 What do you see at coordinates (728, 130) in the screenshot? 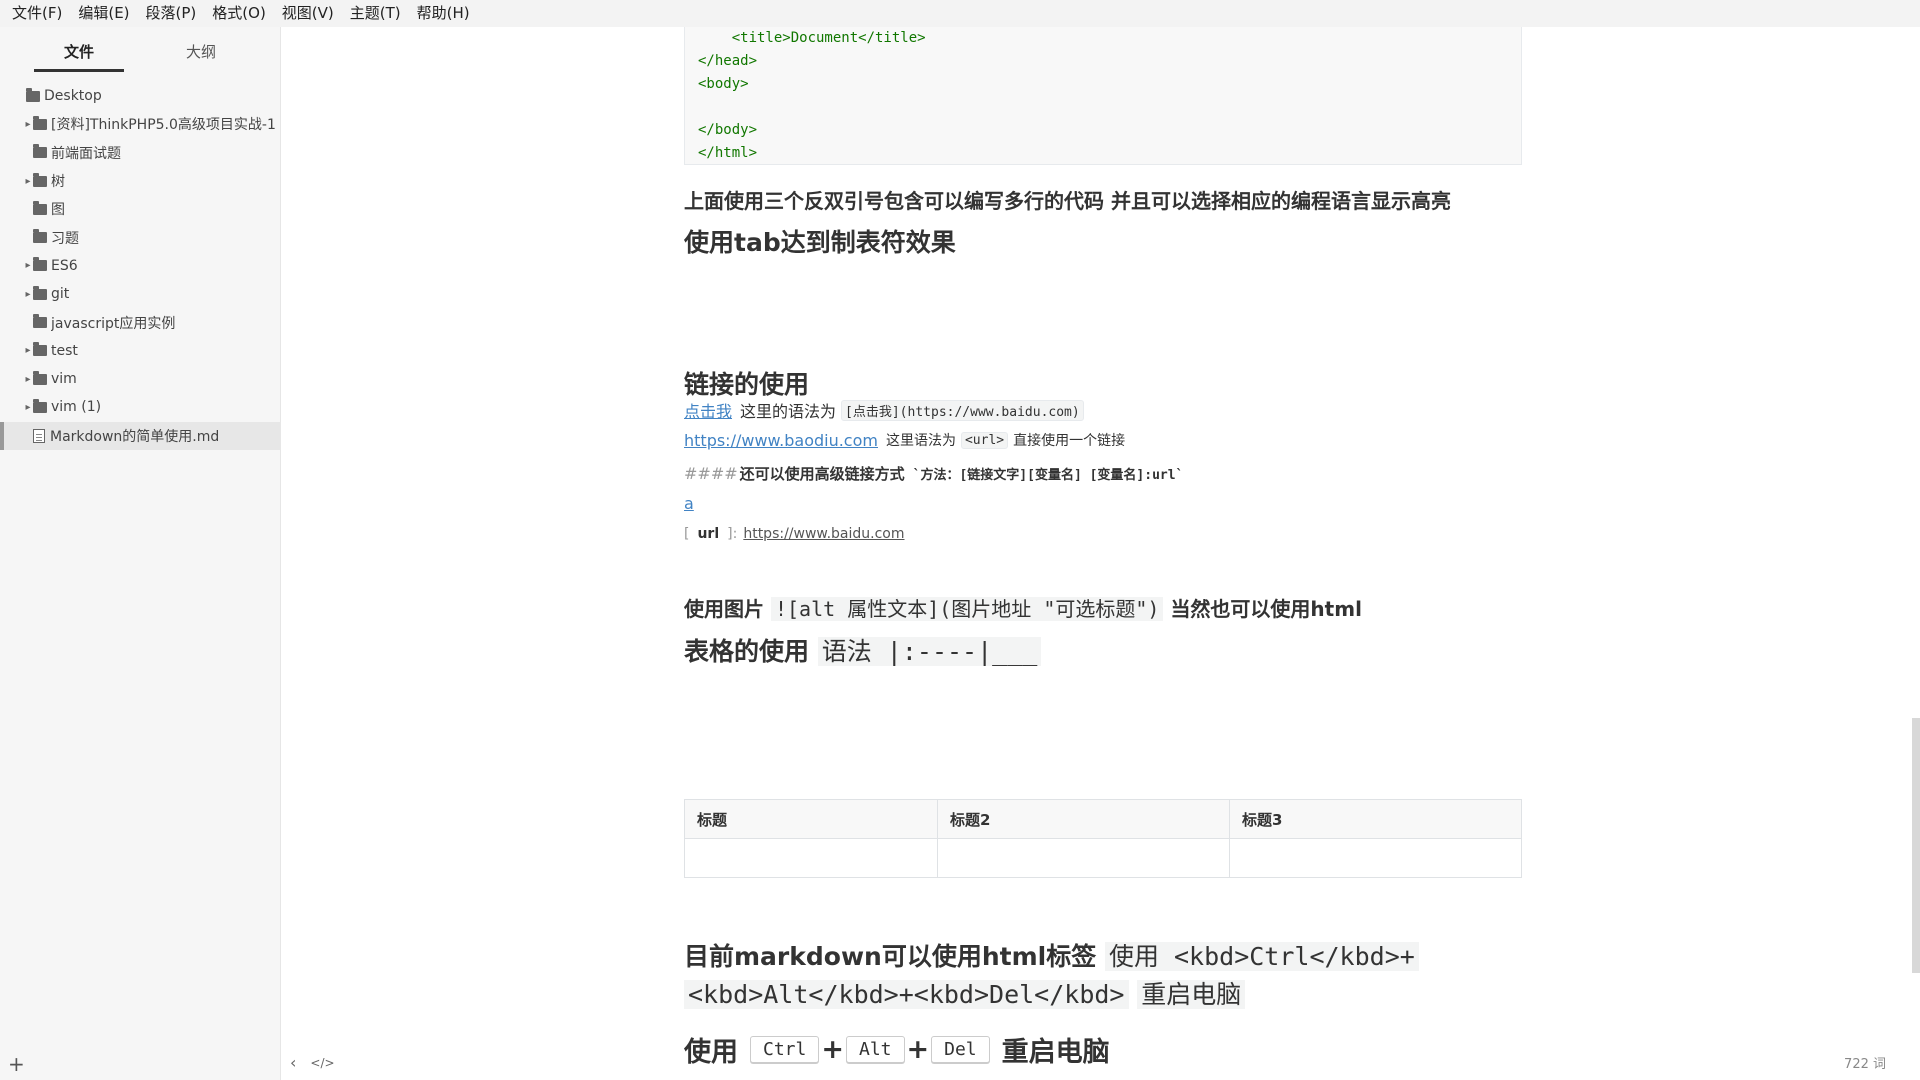
I see `code-line: </body>` at bounding box center [728, 130].